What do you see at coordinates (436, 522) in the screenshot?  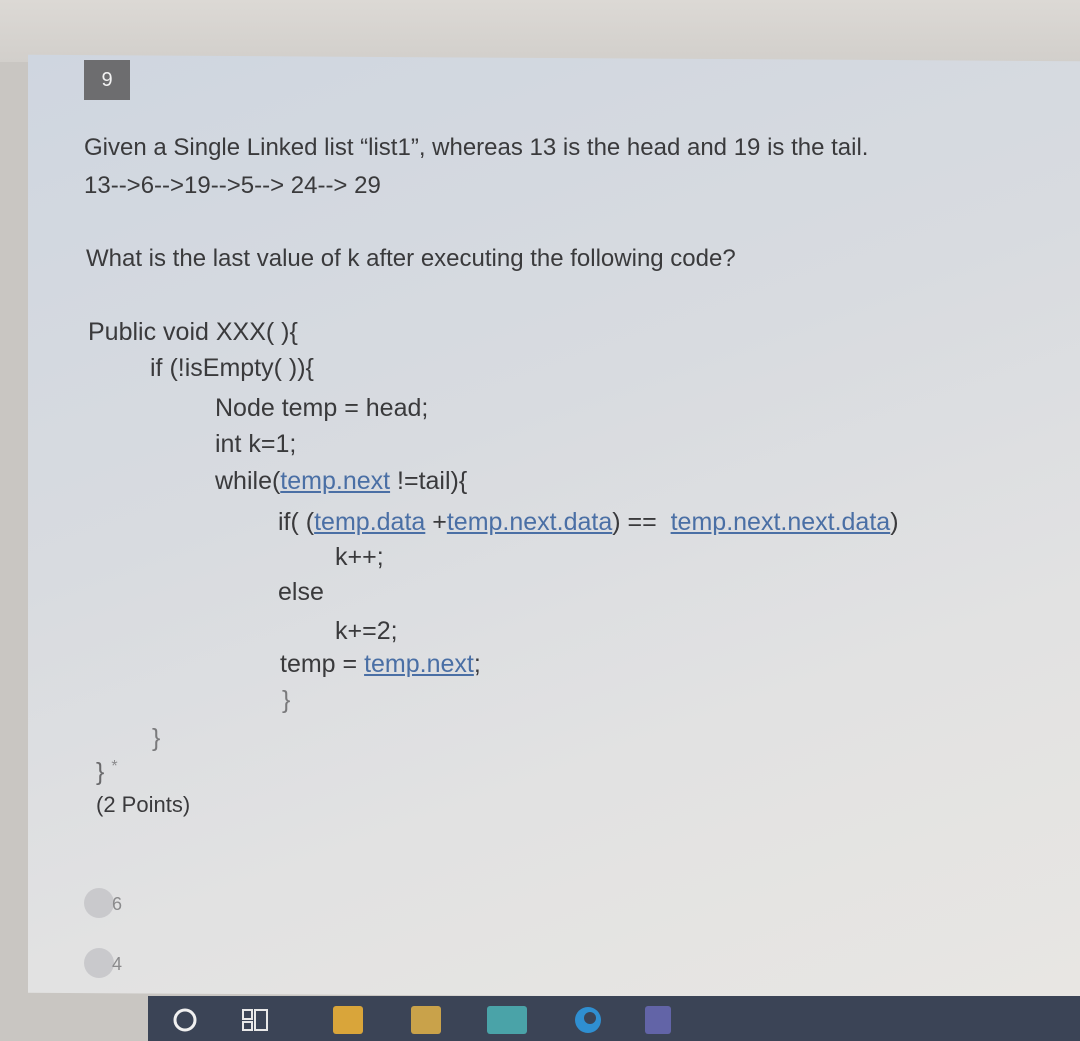 I see `code-if-plus: +` at bounding box center [436, 522].